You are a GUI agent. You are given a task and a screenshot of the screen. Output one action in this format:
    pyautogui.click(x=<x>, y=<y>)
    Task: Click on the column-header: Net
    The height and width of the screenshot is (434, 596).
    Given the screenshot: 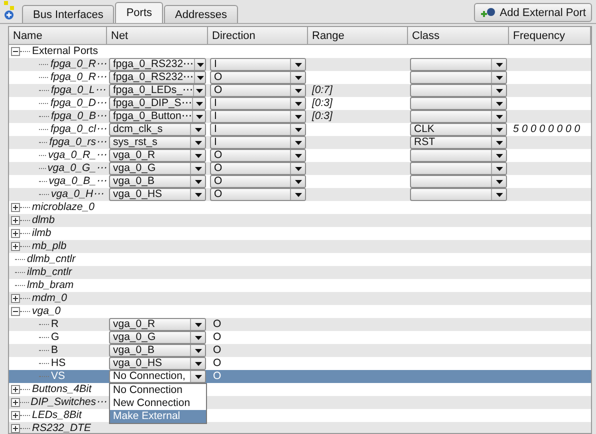 What is the action you would take?
    pyautogui.click(x=157, y=36)
    